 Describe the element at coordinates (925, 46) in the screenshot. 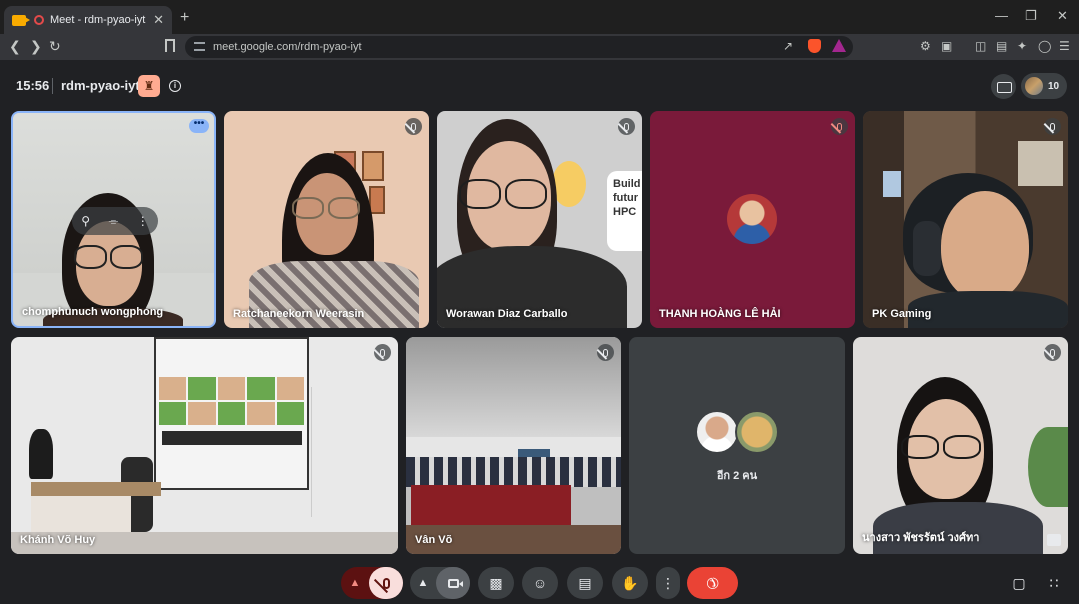

I see `extensions-icon: ⚙` at that location.